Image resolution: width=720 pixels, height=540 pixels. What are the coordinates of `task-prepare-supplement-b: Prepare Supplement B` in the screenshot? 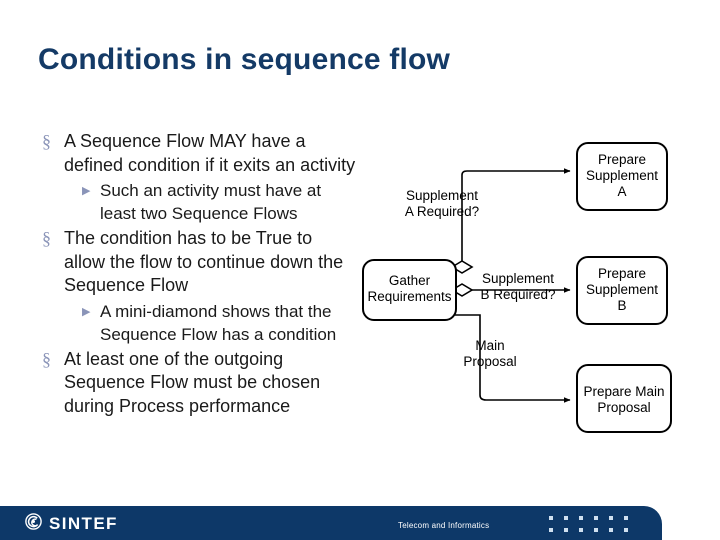 It's located at (622, 290).